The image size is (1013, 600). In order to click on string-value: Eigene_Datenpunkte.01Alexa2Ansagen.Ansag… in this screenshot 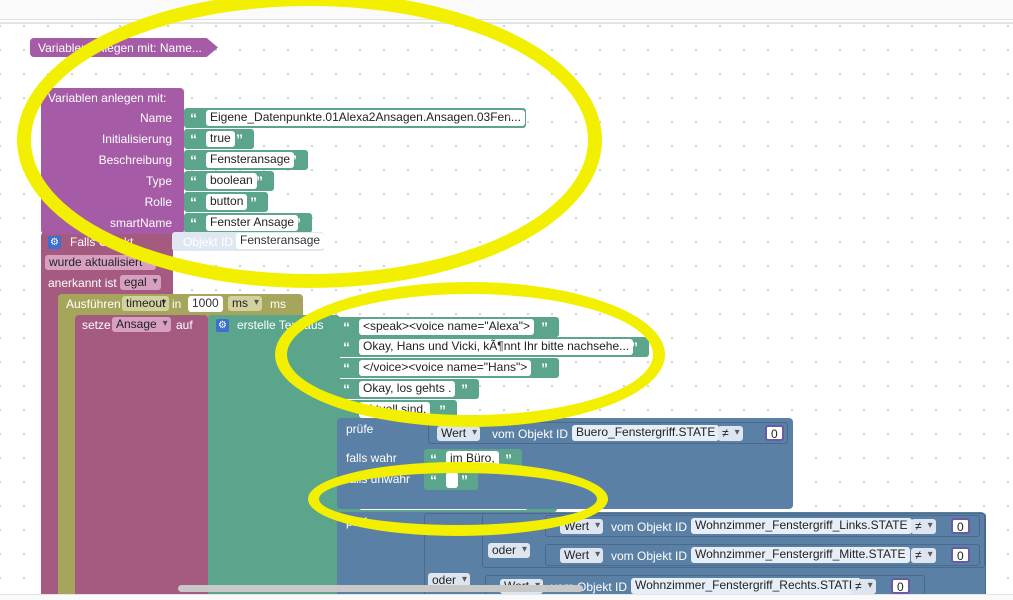, I will do `click(365, 118)`.